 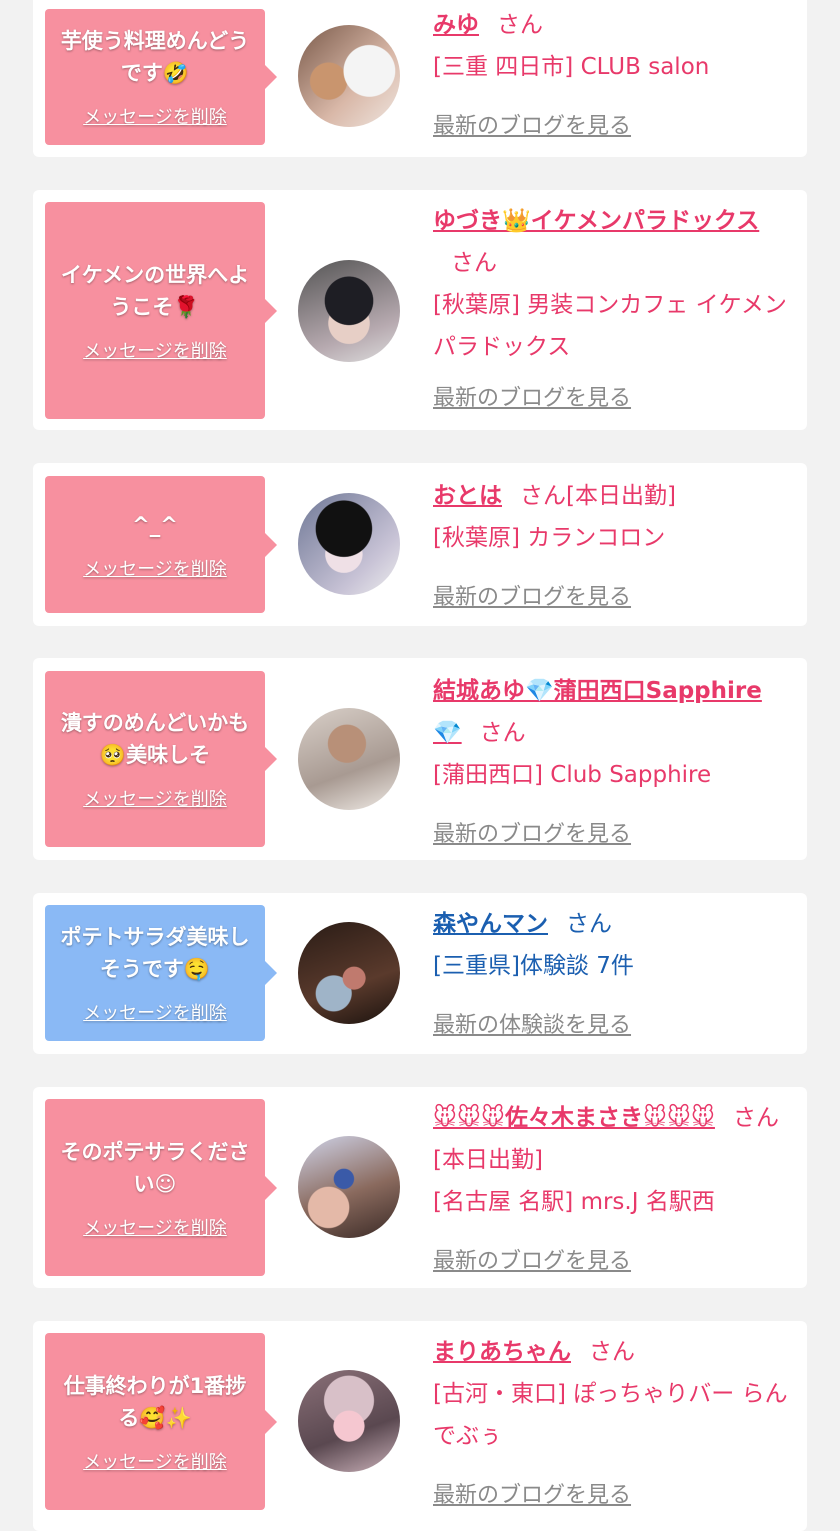 I want to click on shop-text: [三重県]体験談 7件, so click(x=533, y=966).